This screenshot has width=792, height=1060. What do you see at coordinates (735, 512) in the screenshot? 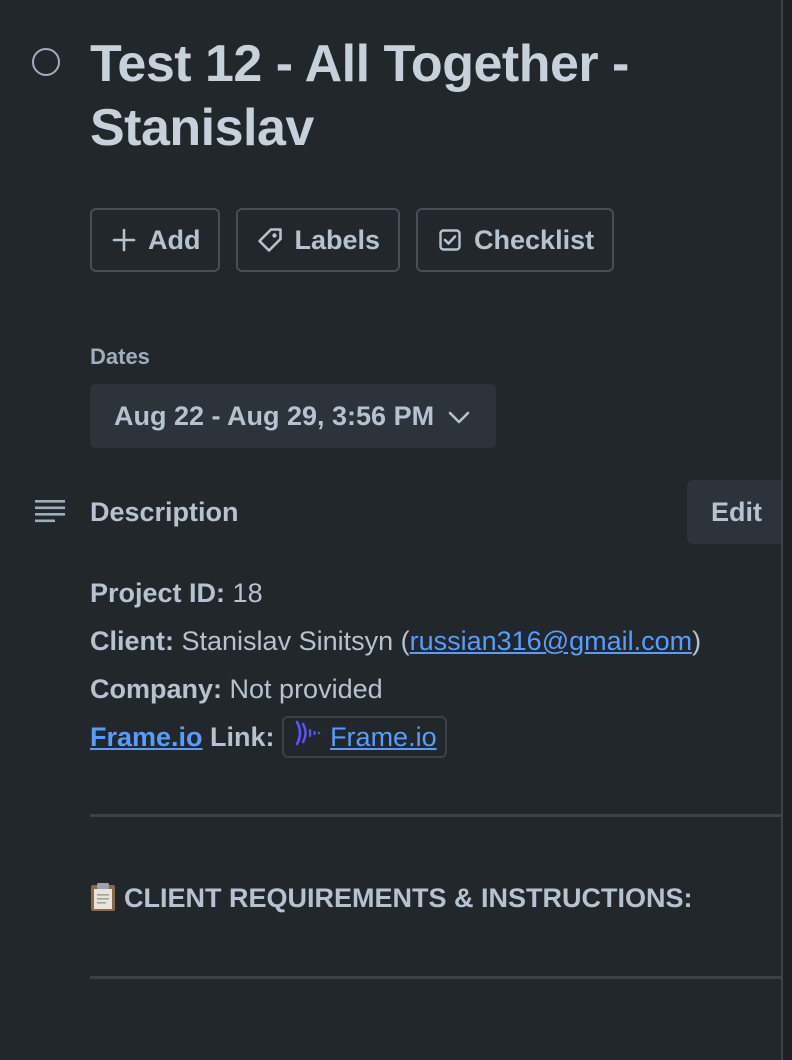
I see `edit-description-button: Edit` at bounding box center [735, 512].